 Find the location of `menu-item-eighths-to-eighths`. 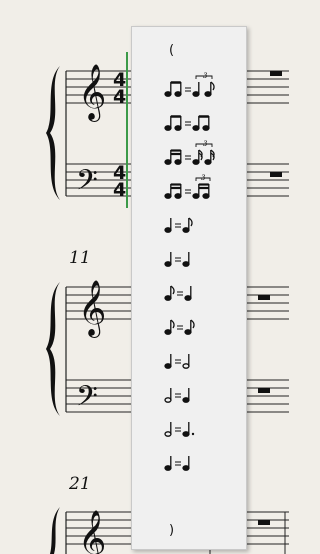

menu-item-eighths-to-eighths is located at coordinates (189, 120).